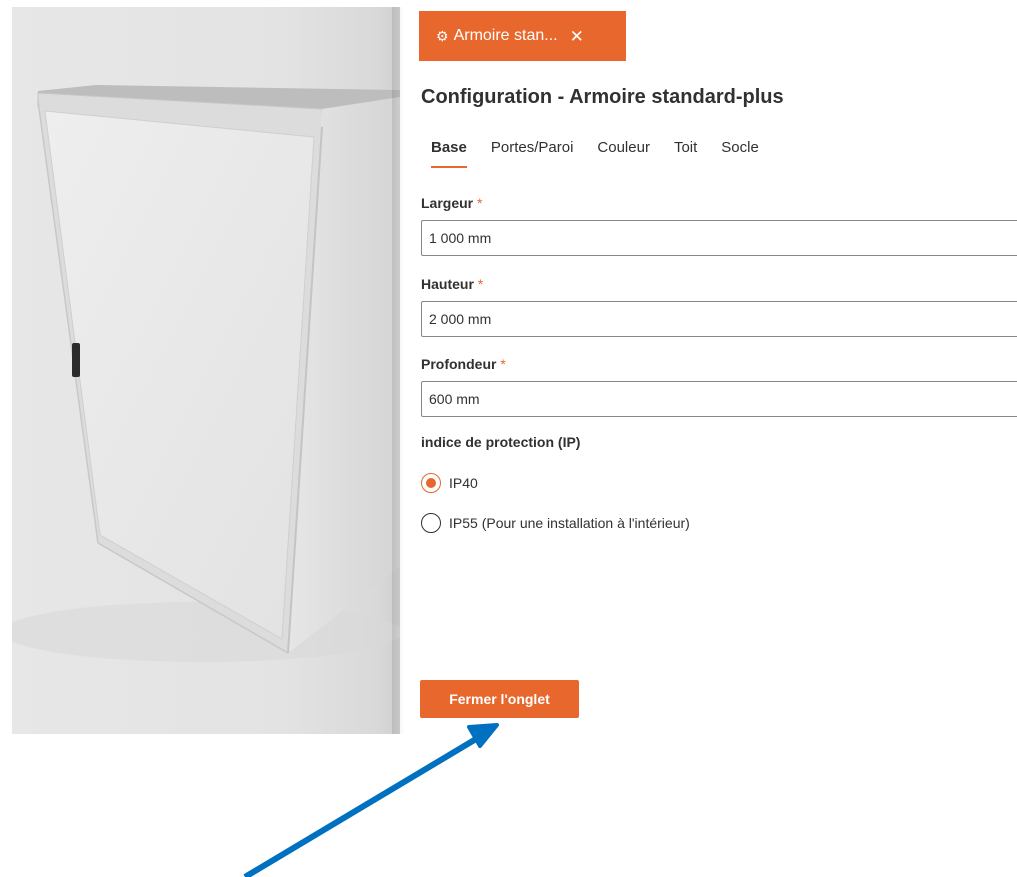 The image size is (1017, 877). I want to click on hauteur-label-text: Hauteur, so click(447, 284).